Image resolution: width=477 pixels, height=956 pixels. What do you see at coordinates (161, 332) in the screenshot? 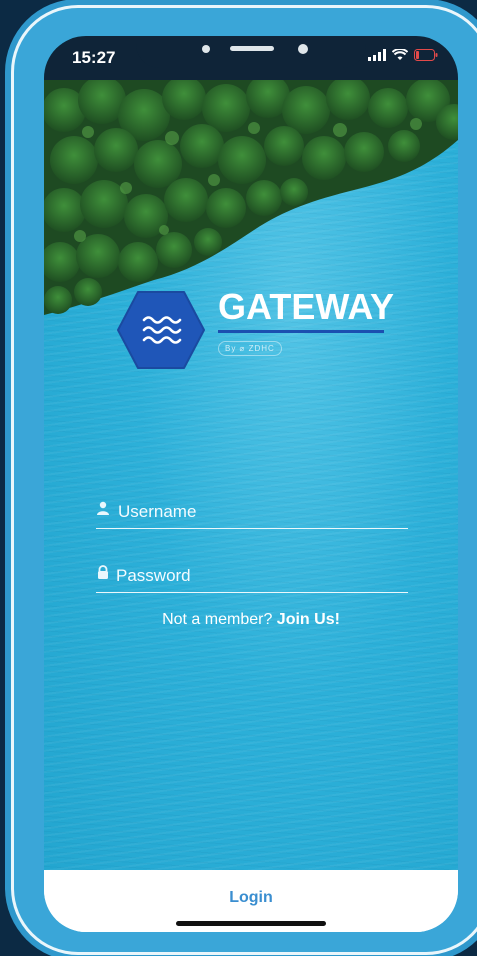
I see `gateway-logo` at bounding box center [161, 332].